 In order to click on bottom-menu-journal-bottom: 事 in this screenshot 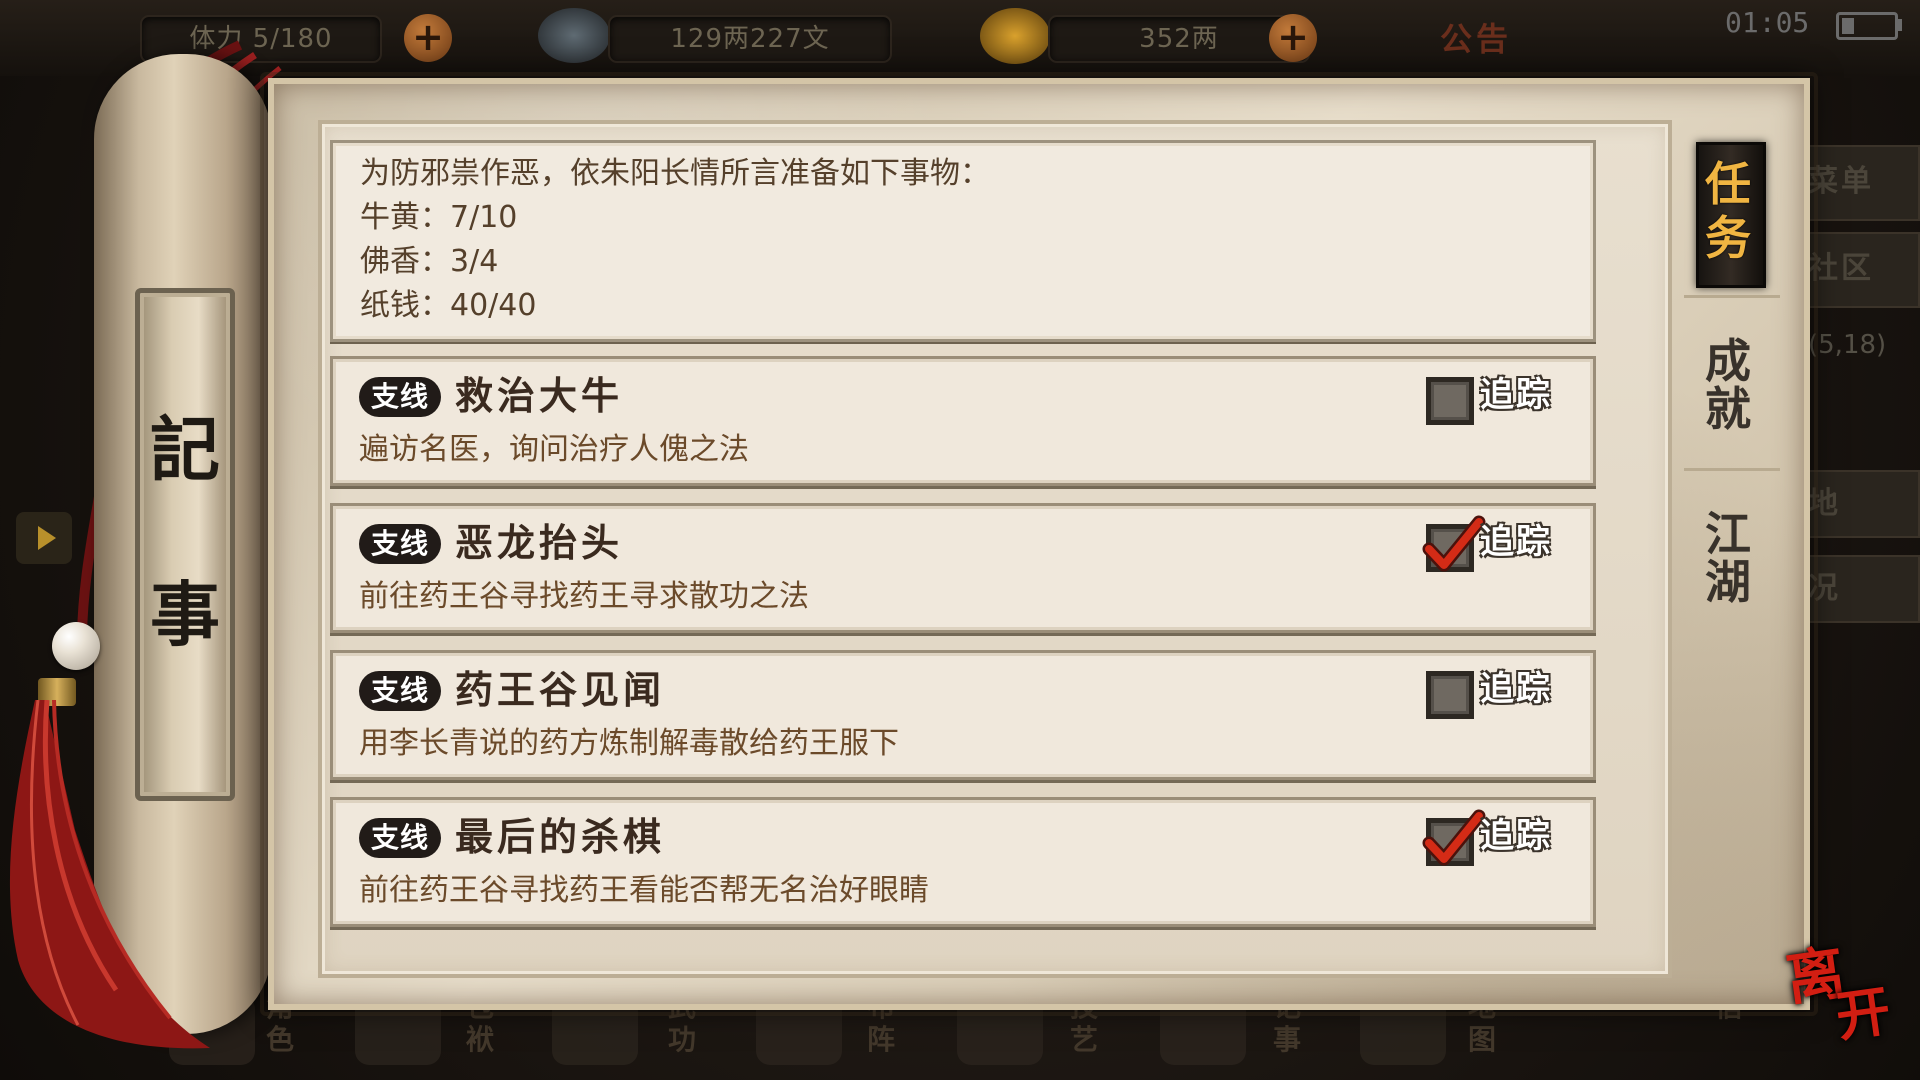, I will do `click(1286, 1039)`.